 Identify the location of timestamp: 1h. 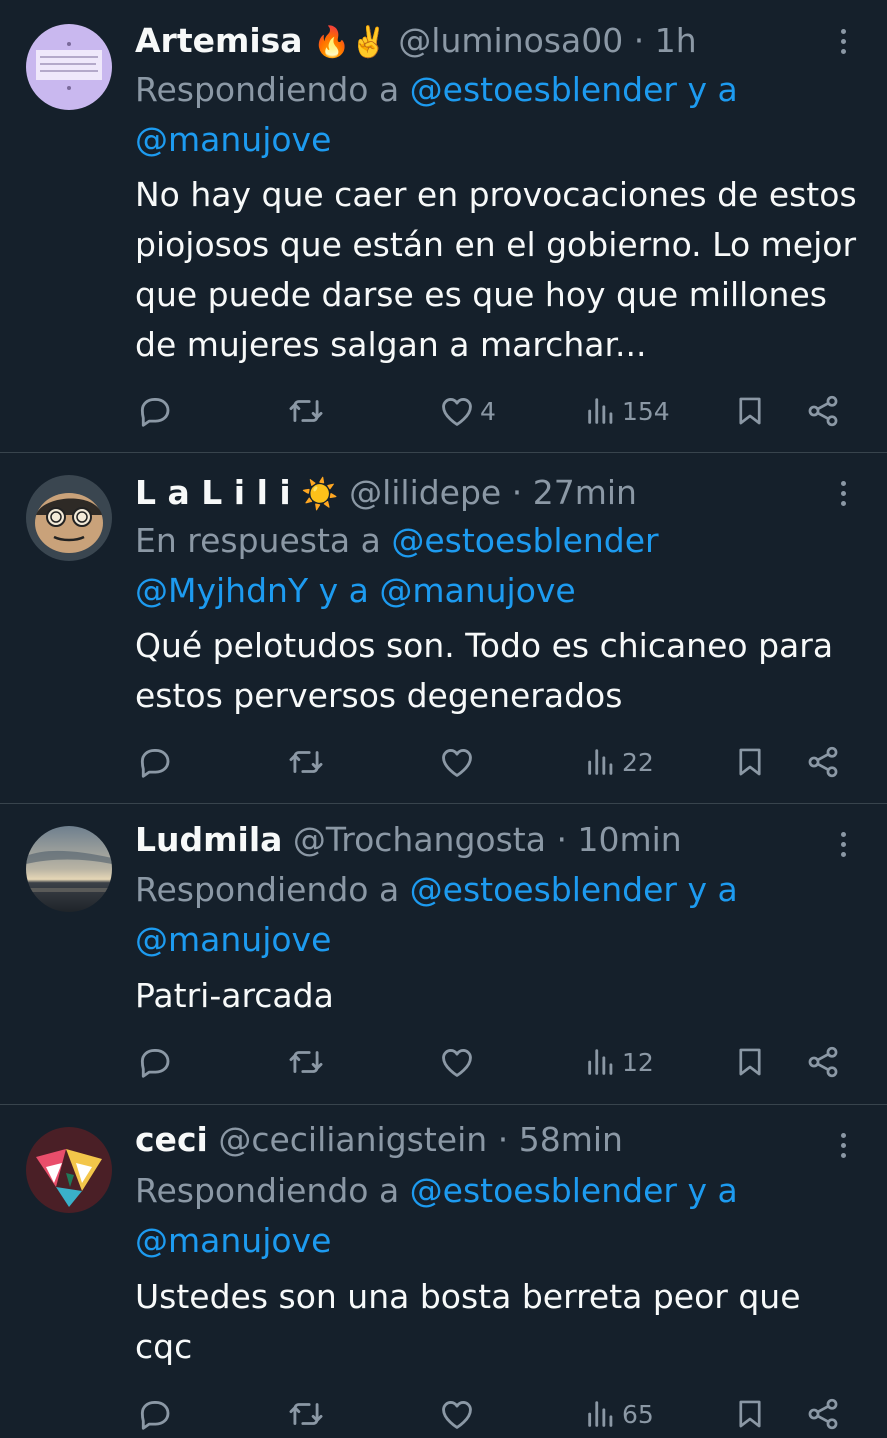
(676, 40).